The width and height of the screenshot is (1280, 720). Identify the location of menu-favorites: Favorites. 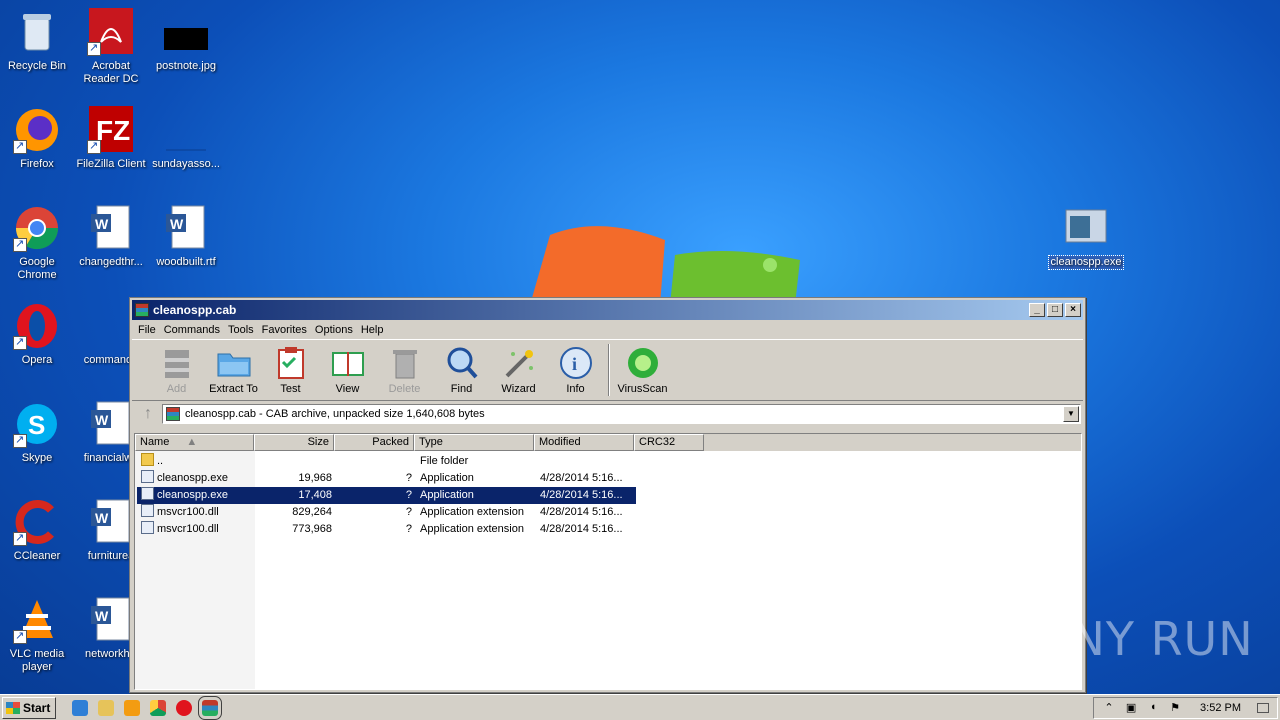
(284, 330).